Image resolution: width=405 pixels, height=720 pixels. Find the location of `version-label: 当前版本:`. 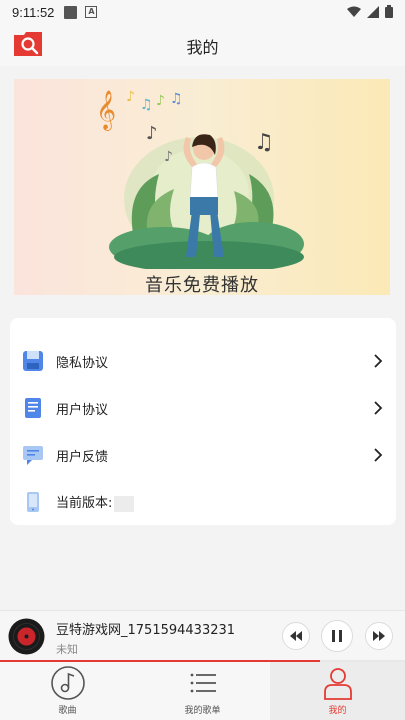

version-label: 当前版本: is located at coordinates (95, 502).